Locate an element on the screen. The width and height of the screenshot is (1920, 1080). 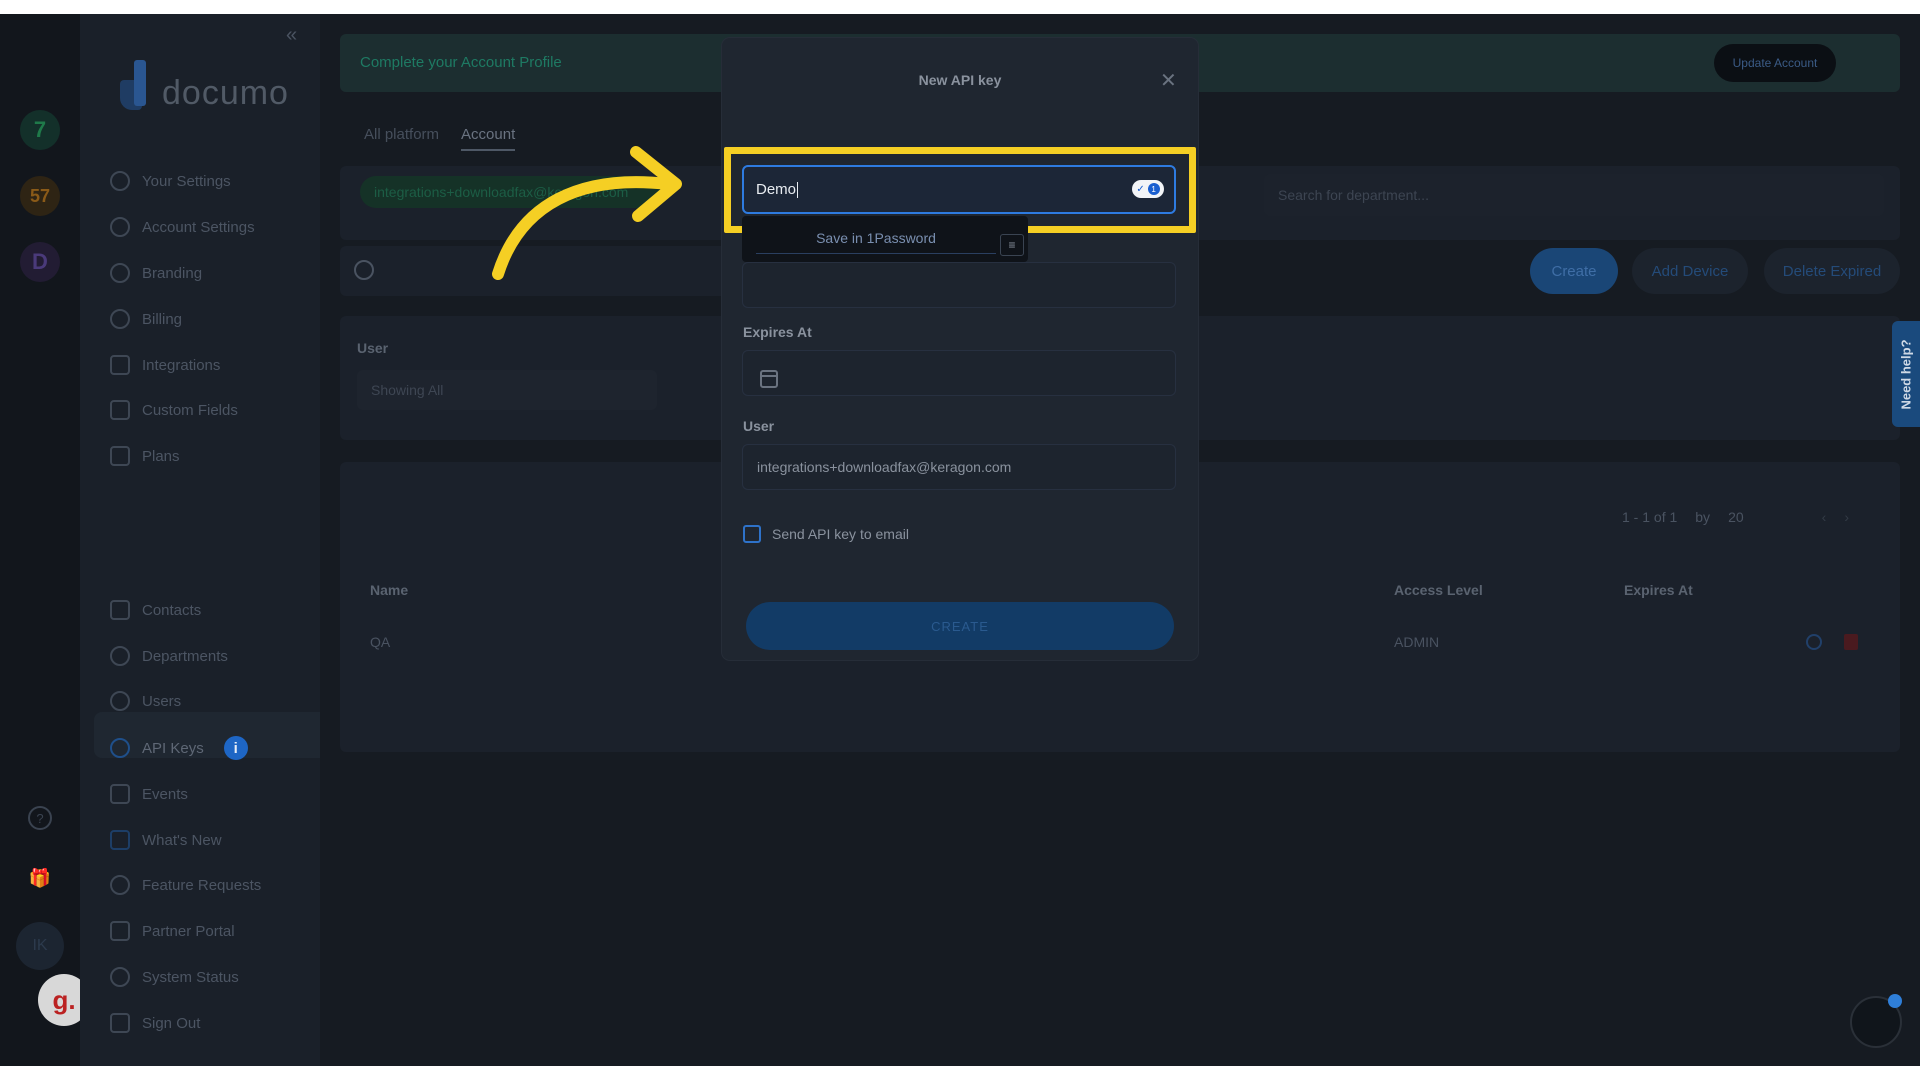
sidebar-item-account-settings: Account Settings is located at coordinates (182, 227).